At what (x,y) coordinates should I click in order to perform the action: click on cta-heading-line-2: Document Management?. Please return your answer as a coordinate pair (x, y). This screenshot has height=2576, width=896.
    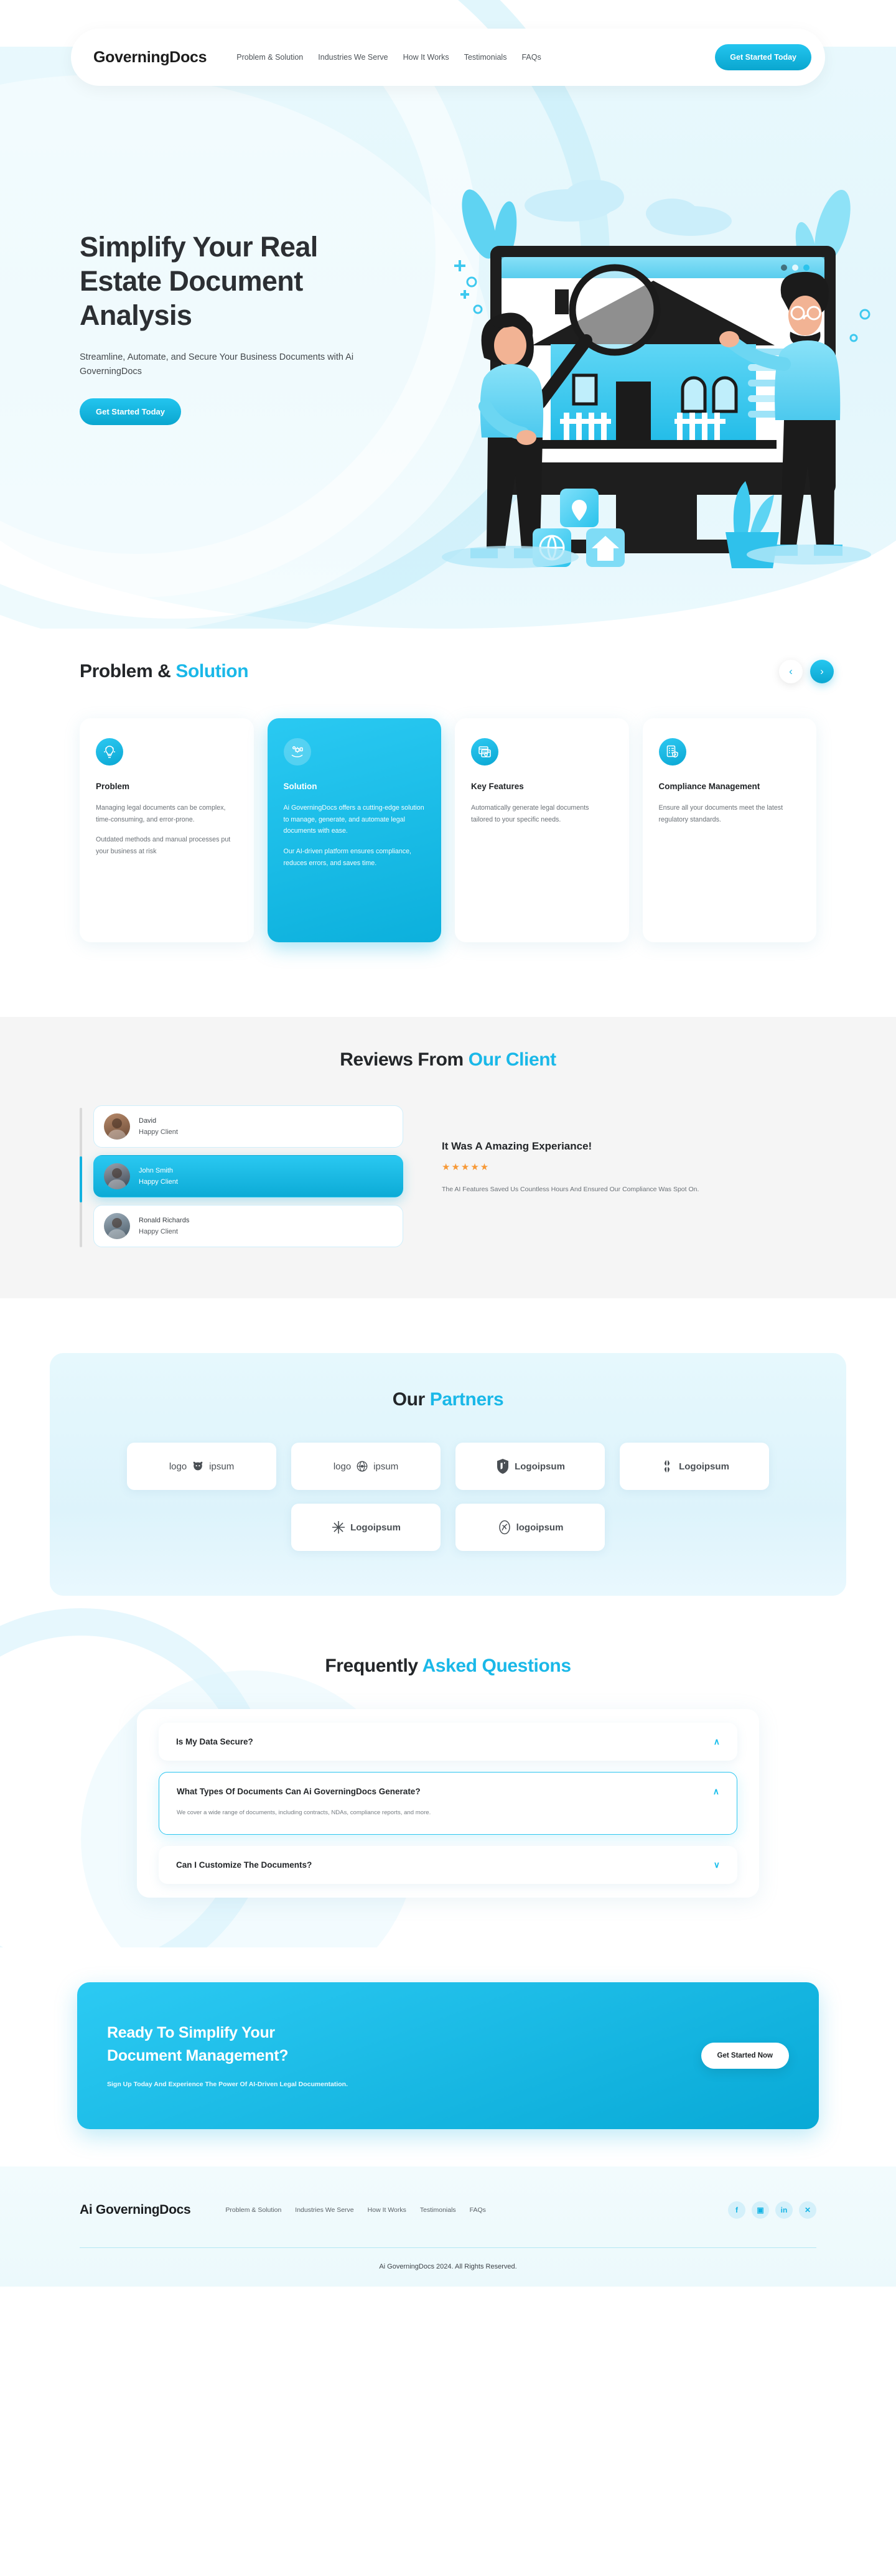
    Looking at the image, I should click on (198, 2055).